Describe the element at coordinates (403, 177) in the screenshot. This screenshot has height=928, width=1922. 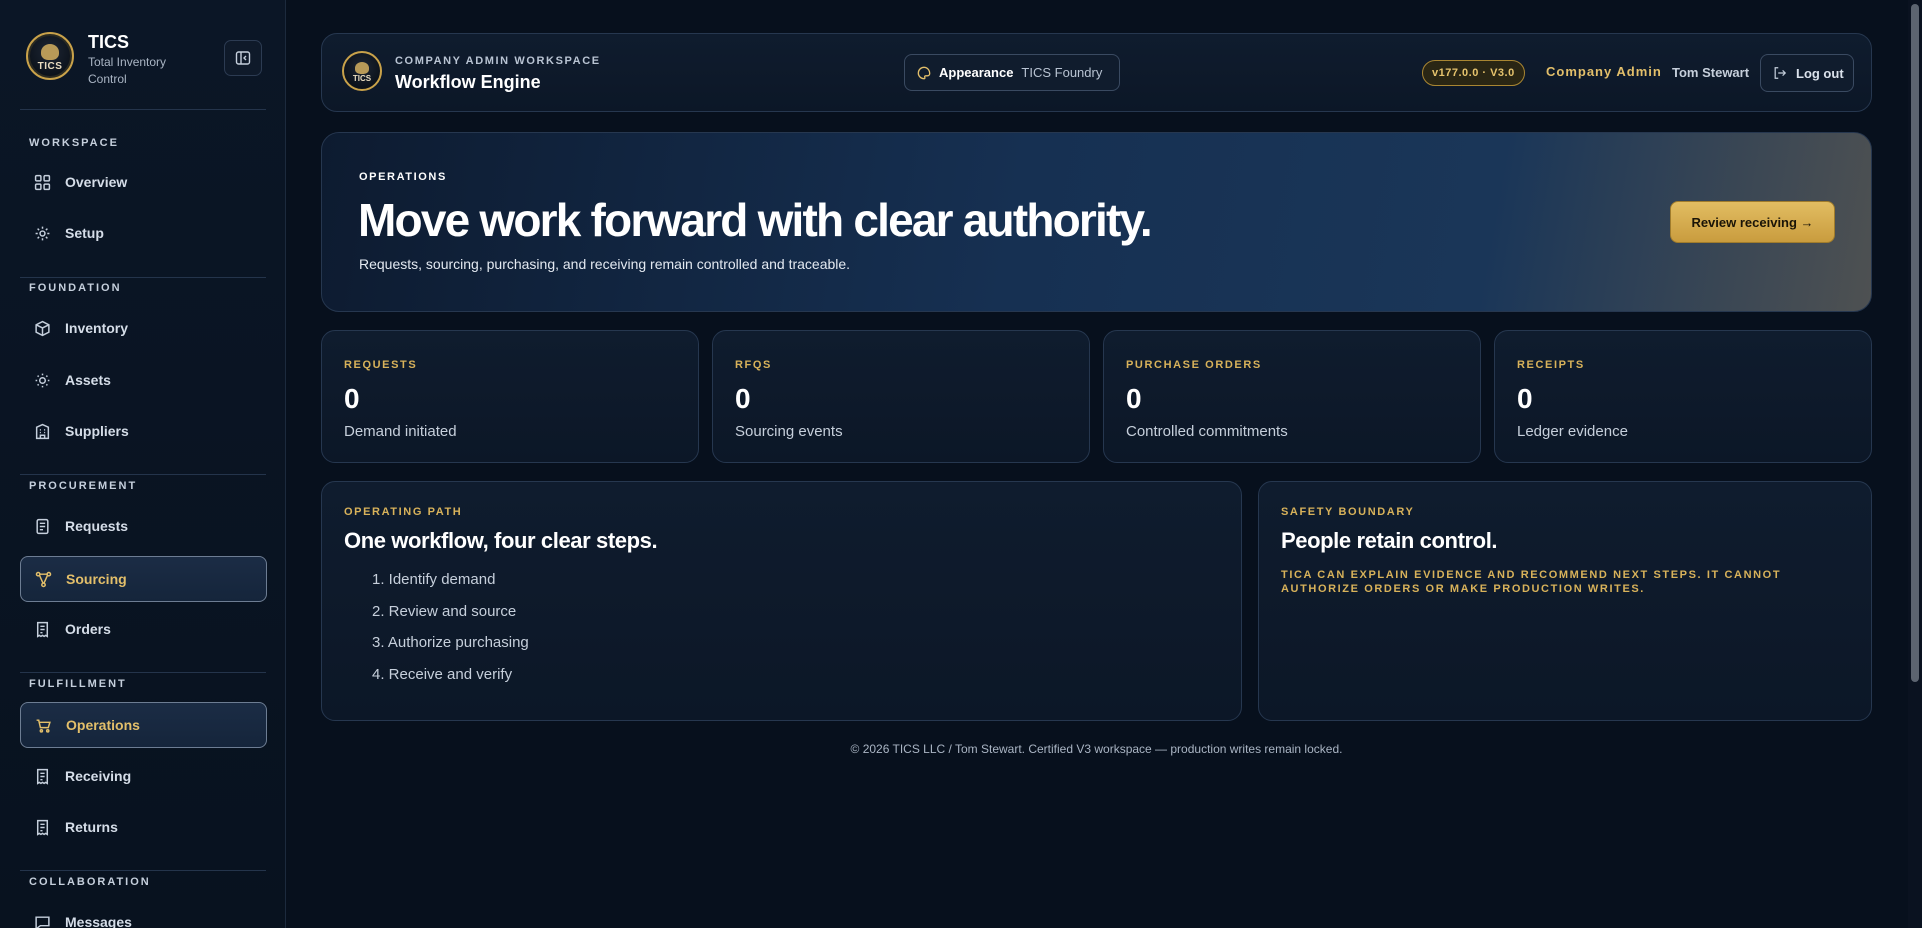
I see `hero-eyebrow: OPERATIONS` at that location.